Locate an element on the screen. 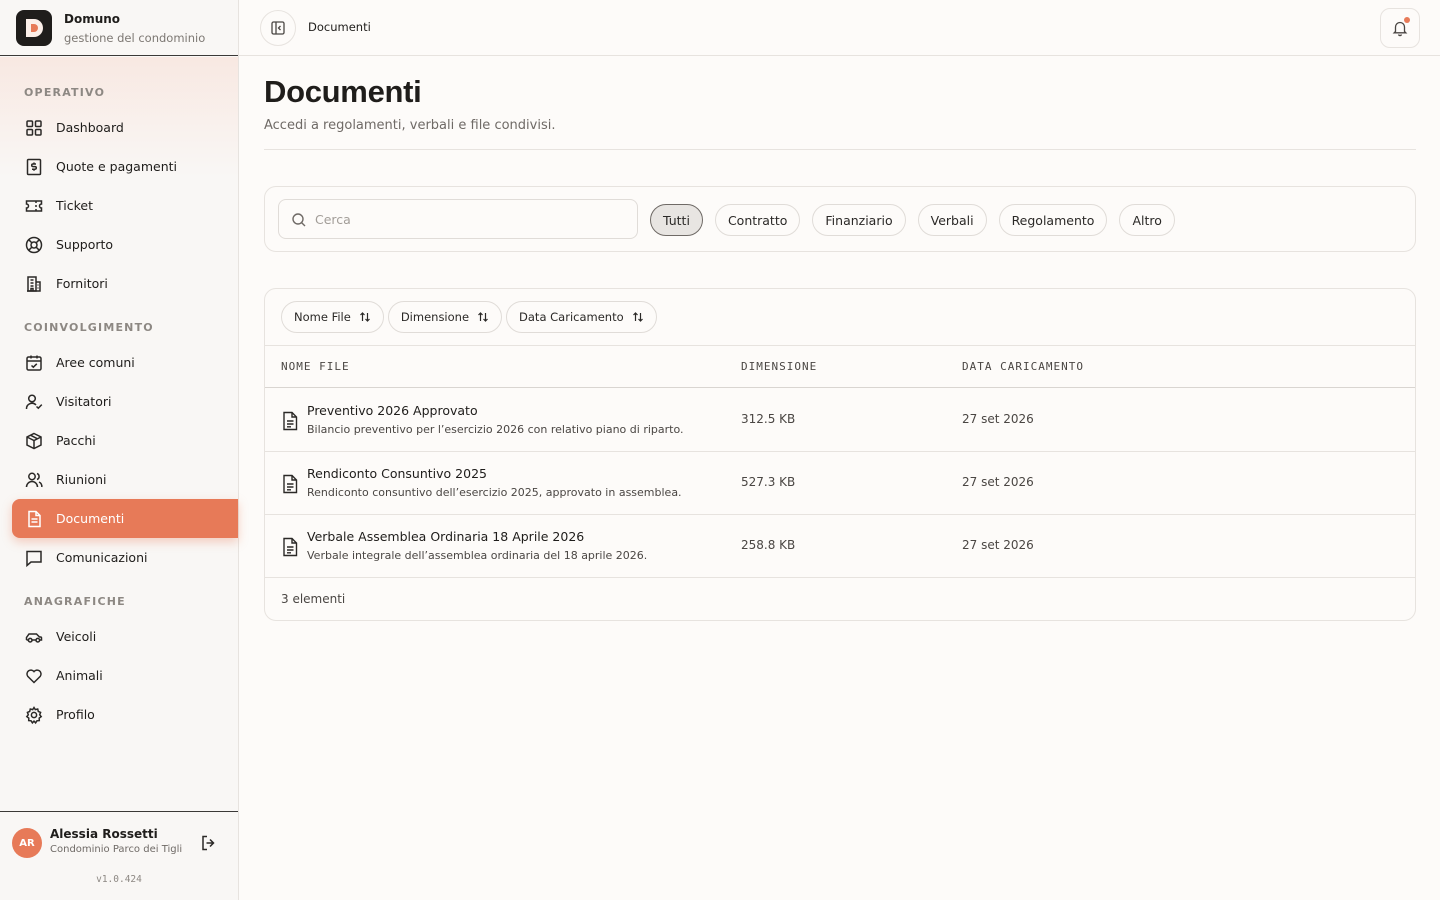  sort-by-date-button: Data Caricamento is located at coordinates (581, 317).